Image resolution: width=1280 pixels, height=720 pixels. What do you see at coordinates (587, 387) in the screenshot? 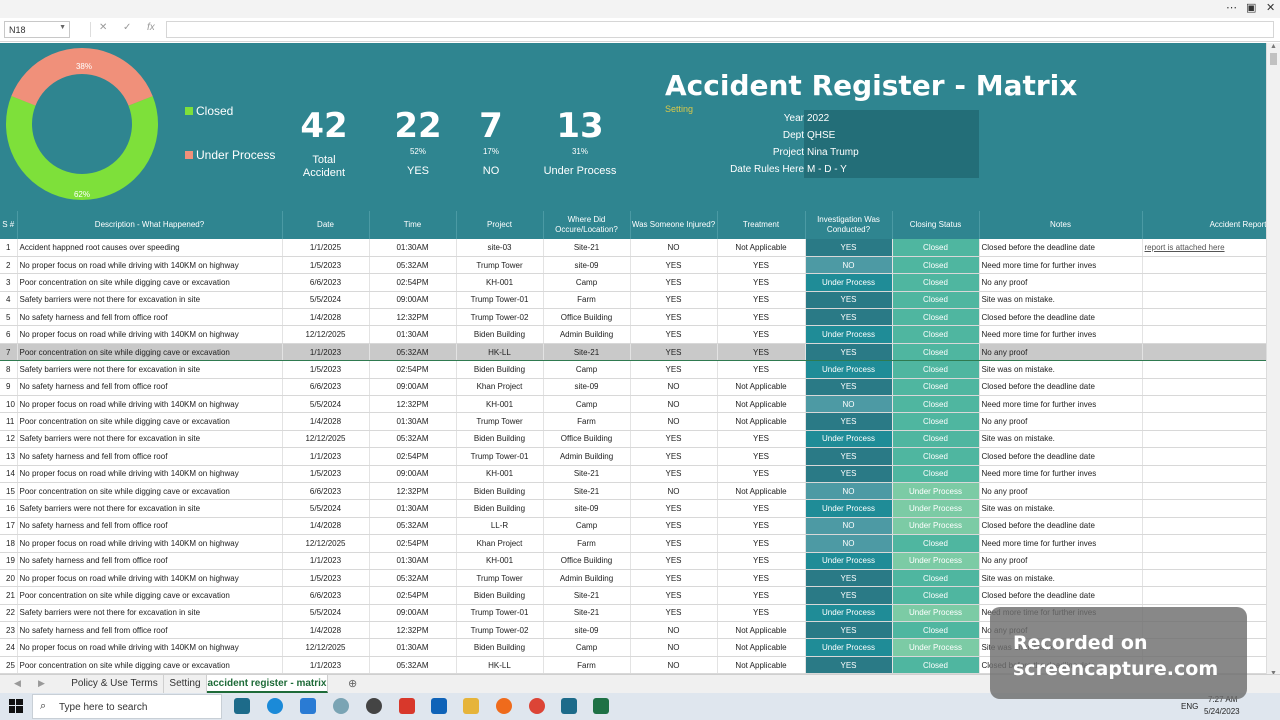
I see `cell-location: site-09` at bounding box center [587, 387].